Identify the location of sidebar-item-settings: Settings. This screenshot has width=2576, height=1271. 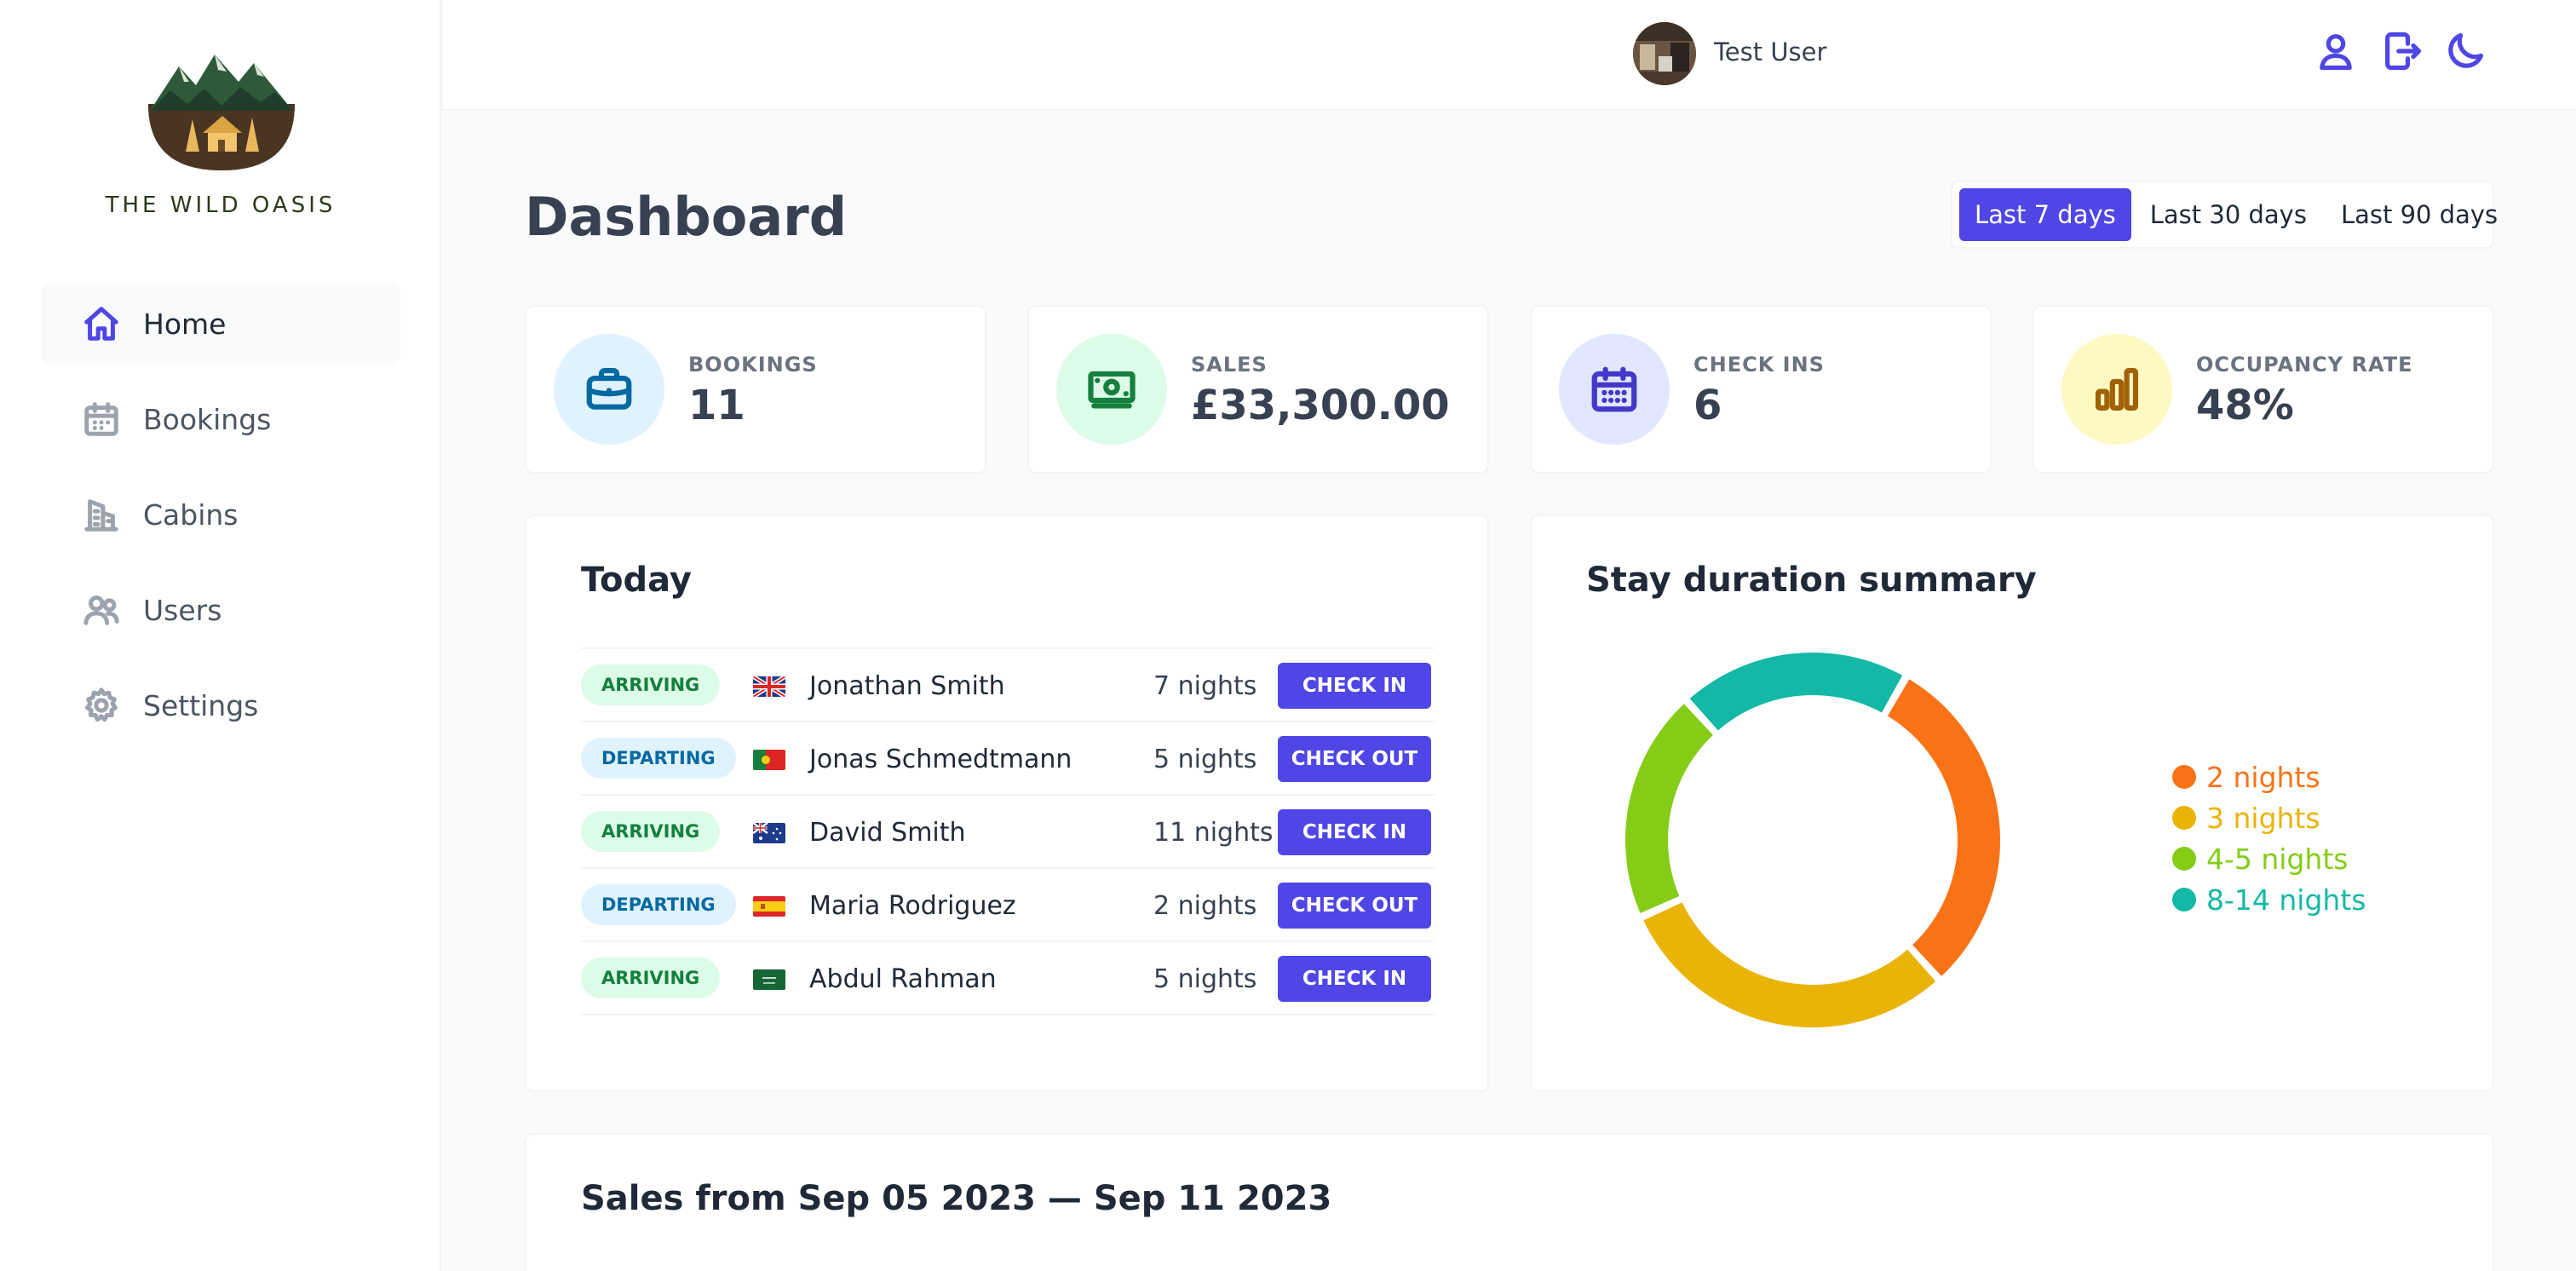
(221, 705).